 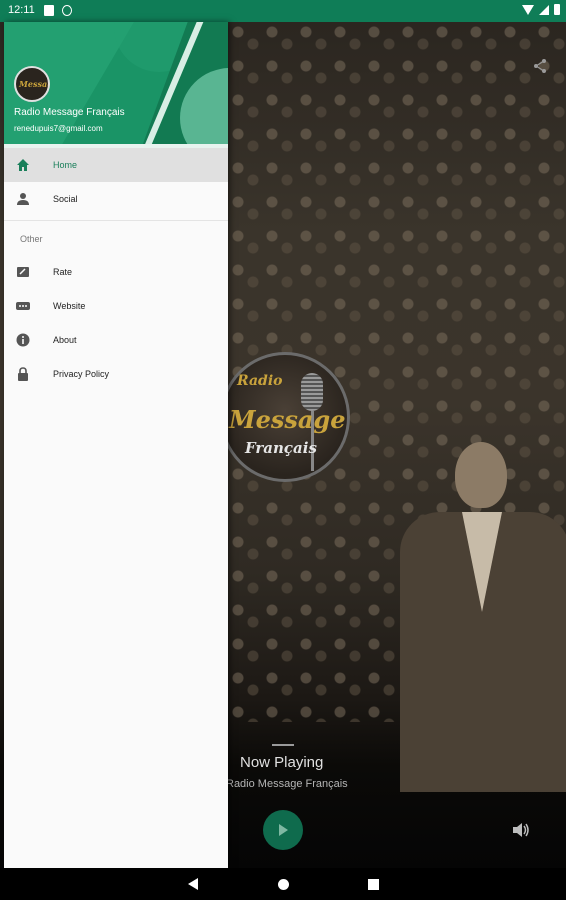 I want to click on menu-item-rate: Rate, so click(x=116, y=272).